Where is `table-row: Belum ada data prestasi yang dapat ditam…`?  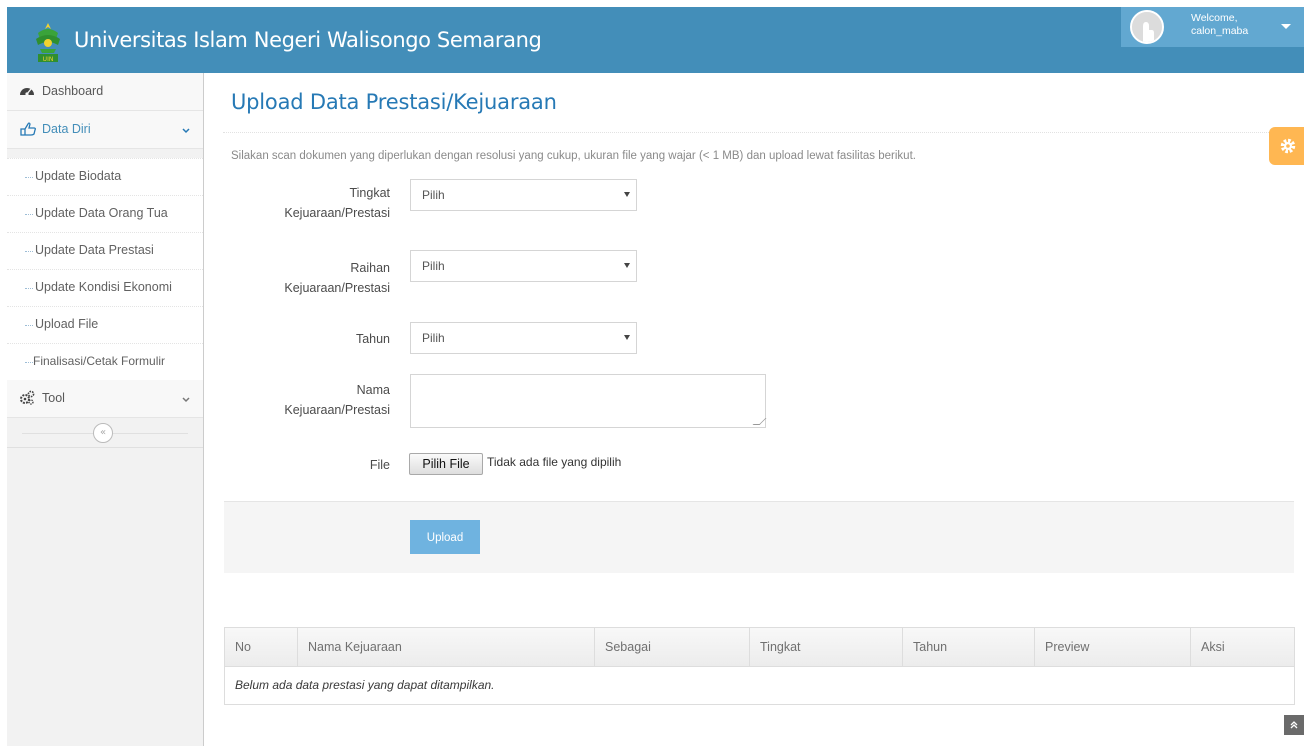 table-row: Belum ada data prestasi yang dapat ditam… is located at coordinates (759, 685).